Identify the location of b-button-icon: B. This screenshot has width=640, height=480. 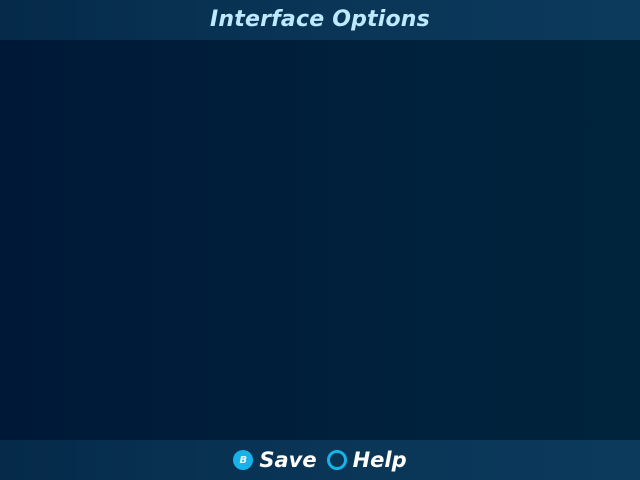
(243, 460).